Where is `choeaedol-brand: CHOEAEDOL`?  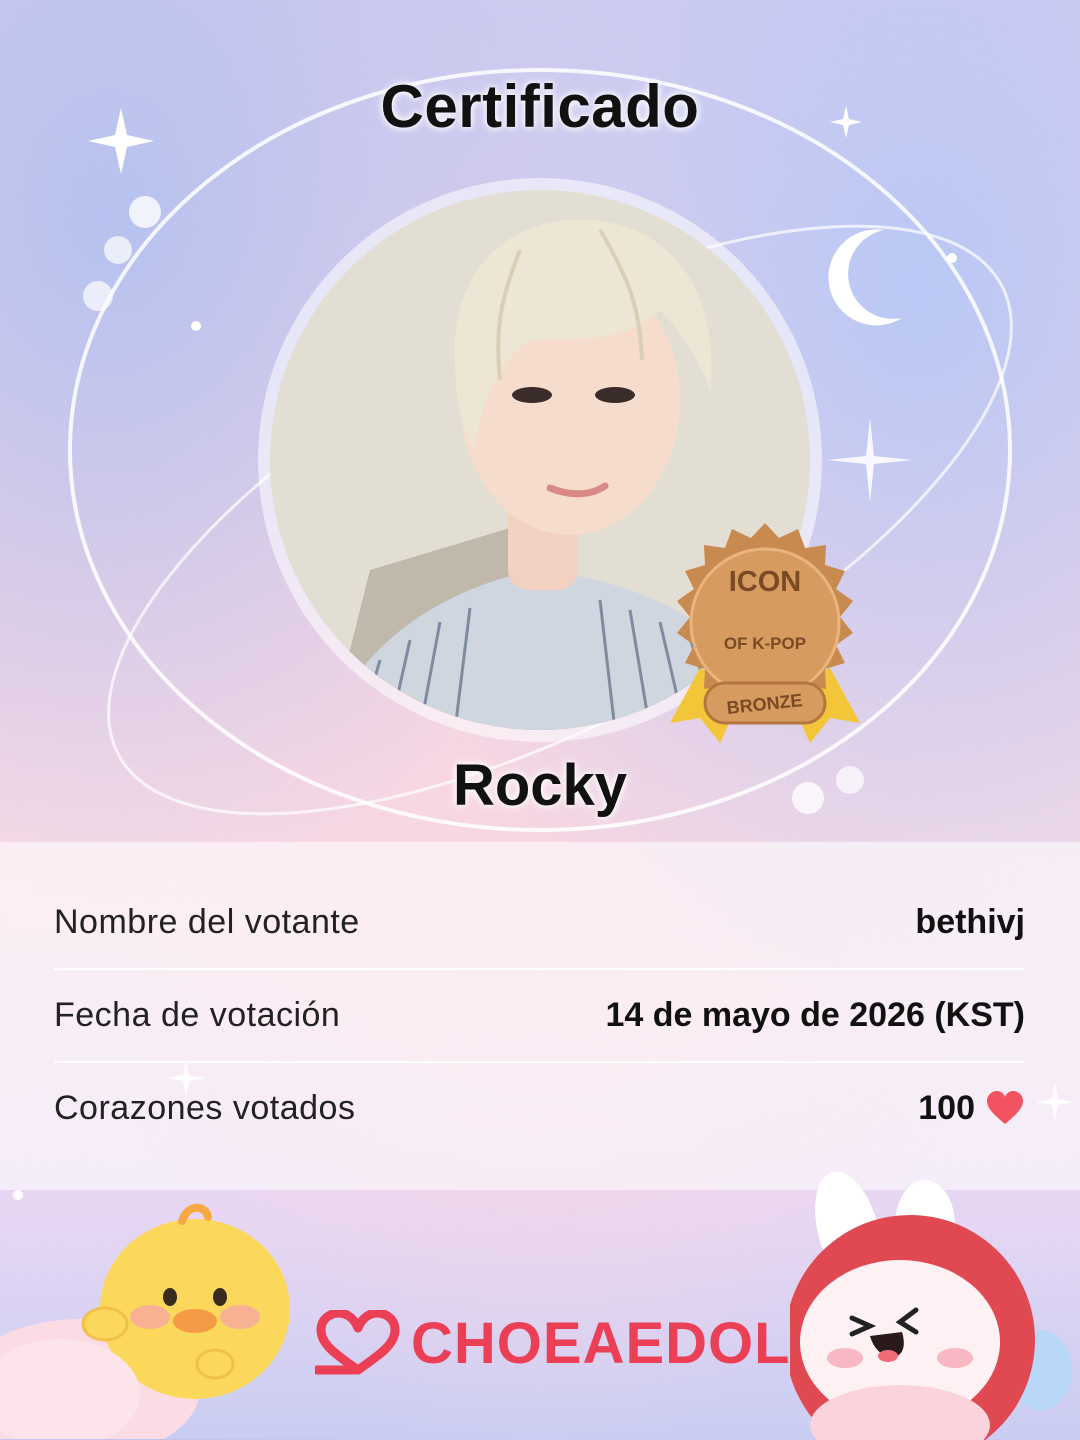
choeaedol-brand: CHOEAEDOL is located at coordinates (553, 1343).